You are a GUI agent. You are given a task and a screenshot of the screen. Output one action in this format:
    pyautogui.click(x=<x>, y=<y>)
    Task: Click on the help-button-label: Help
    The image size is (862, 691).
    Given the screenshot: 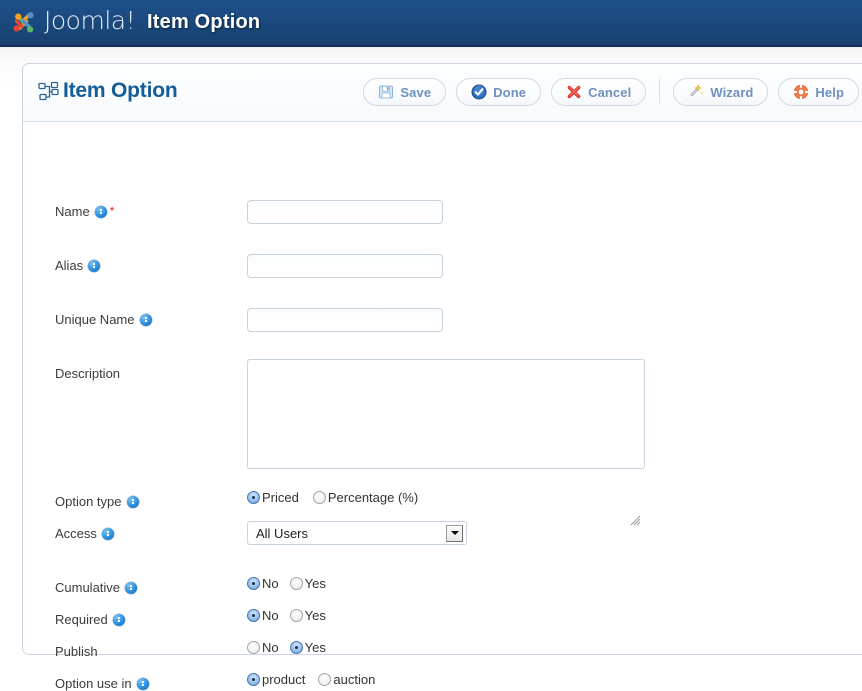 What is the action you would take?
    pyautogui.click(x=829, y=92)
    